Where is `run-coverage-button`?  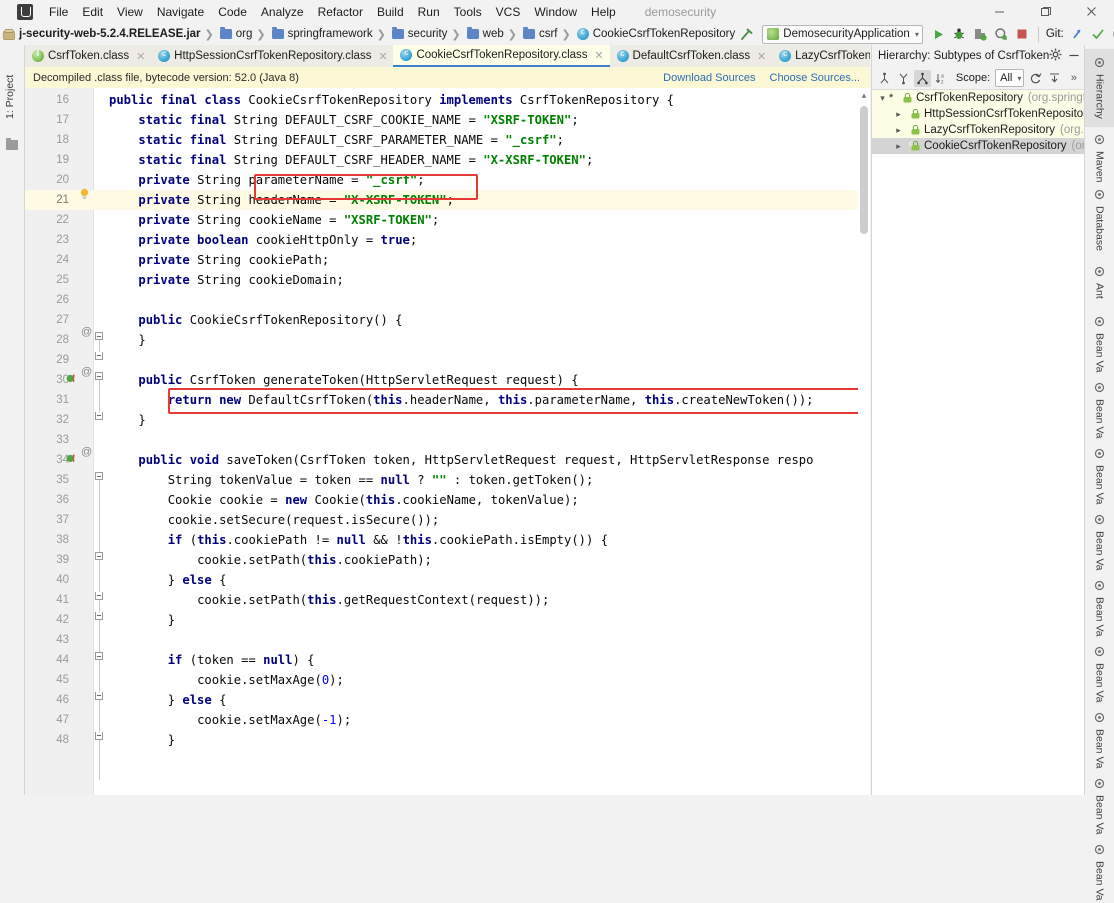
run-coverage-button is located at coordinates (980, 34).